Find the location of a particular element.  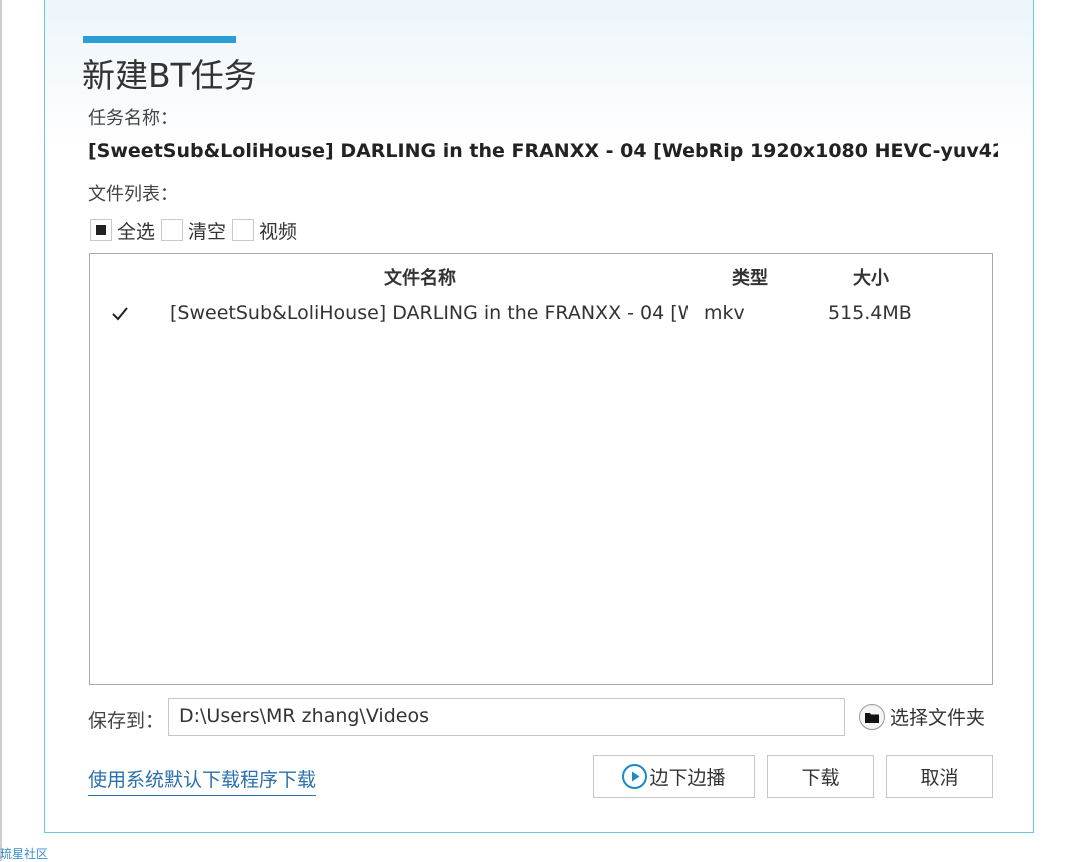

watermark-text: 琉星社区 is located at coordinates (24, 854).